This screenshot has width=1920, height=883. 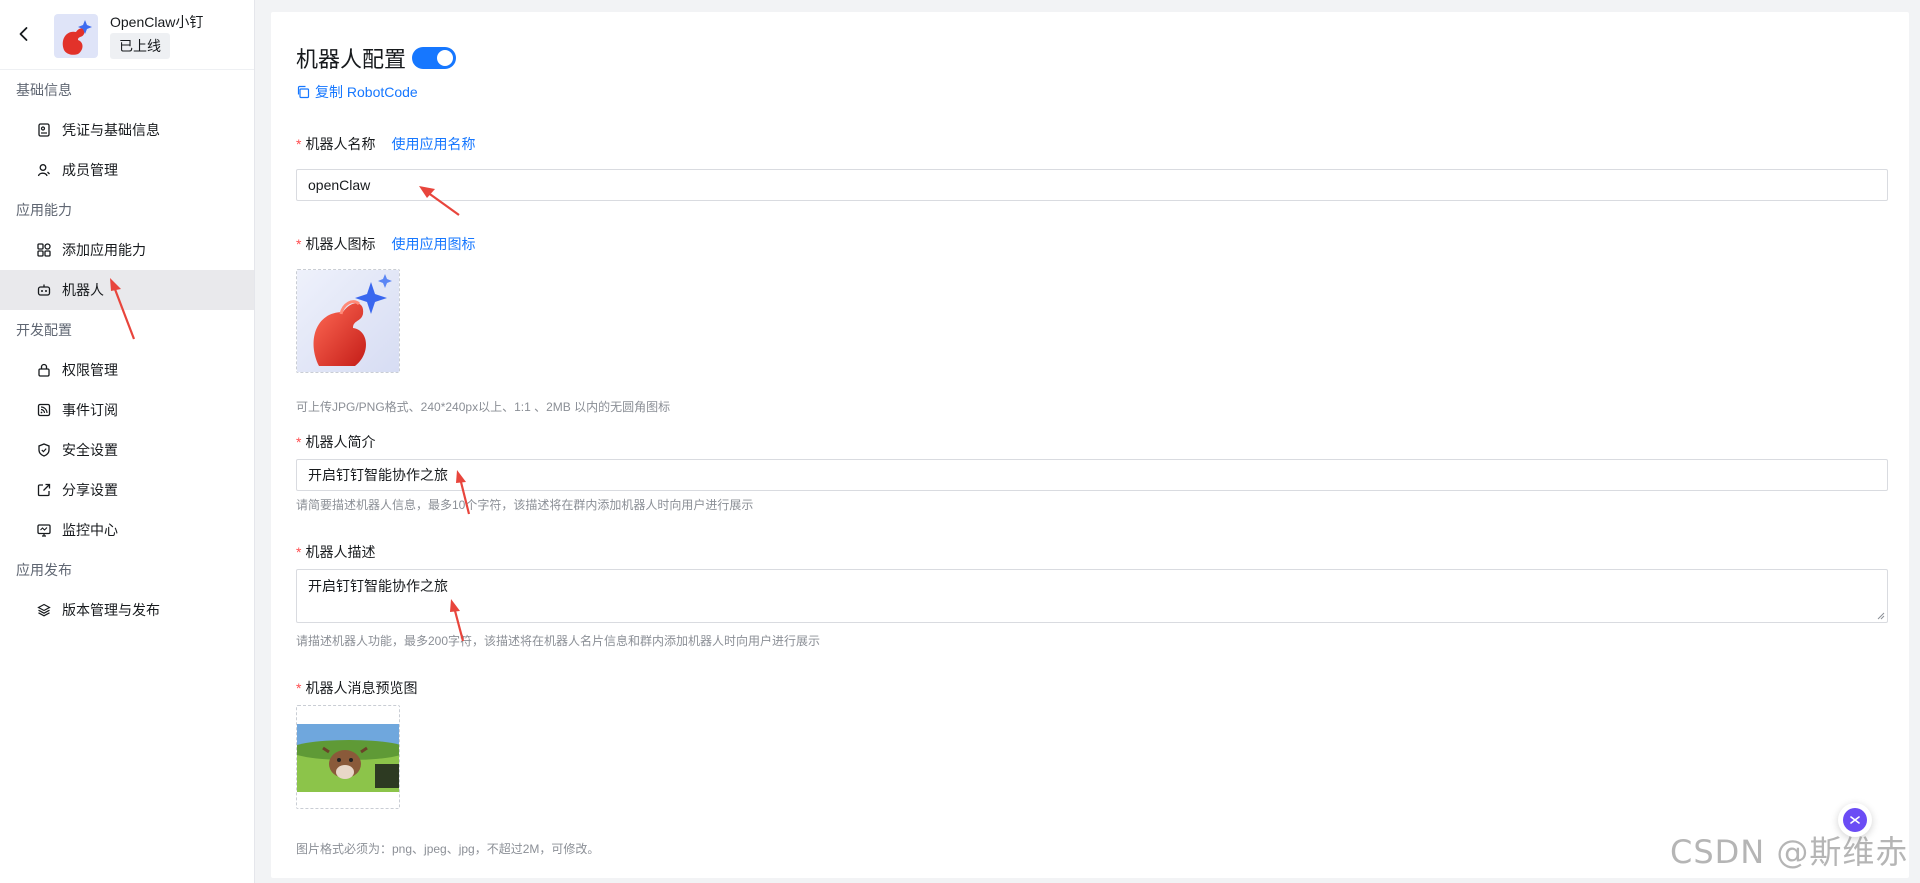 What do you see at coordinates (44, 530) in the screenshot?
I see `monitor-icon` at bounding box center [44, 530].